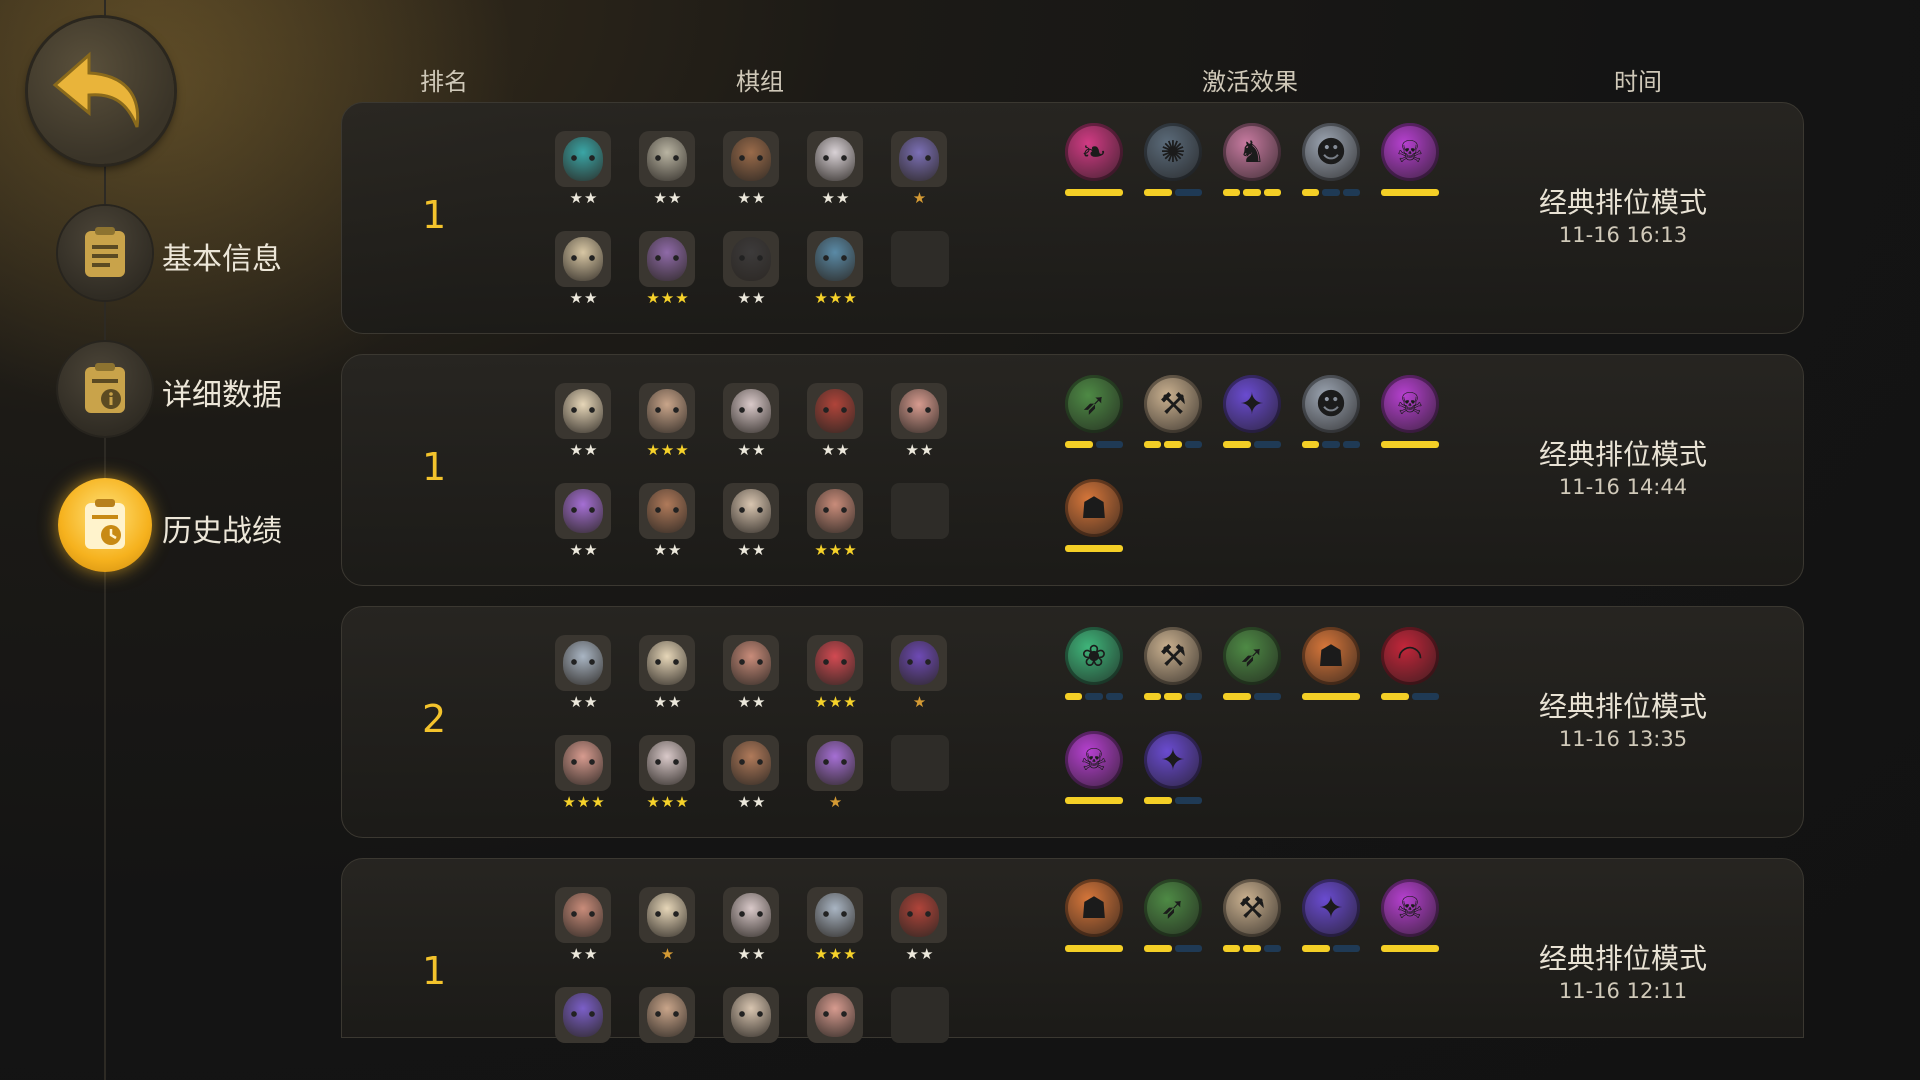  Describe the element at coordinates (751, 411) in the screenshot. I see `goblin-grump-portrait-icon` at that location.